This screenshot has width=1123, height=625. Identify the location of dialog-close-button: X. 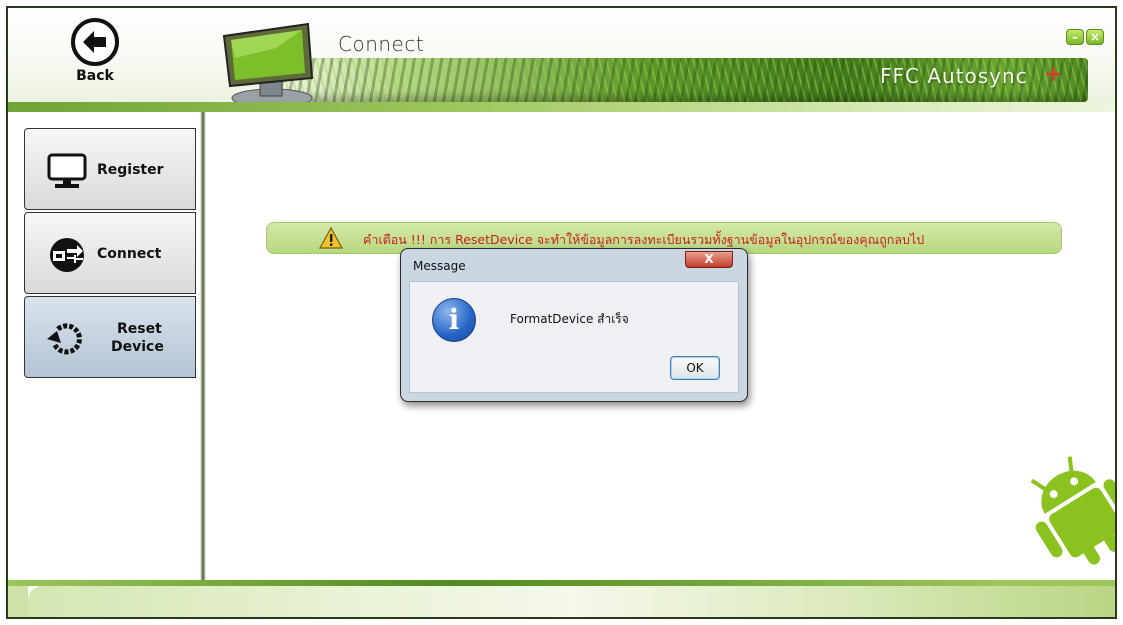
(709, 259).